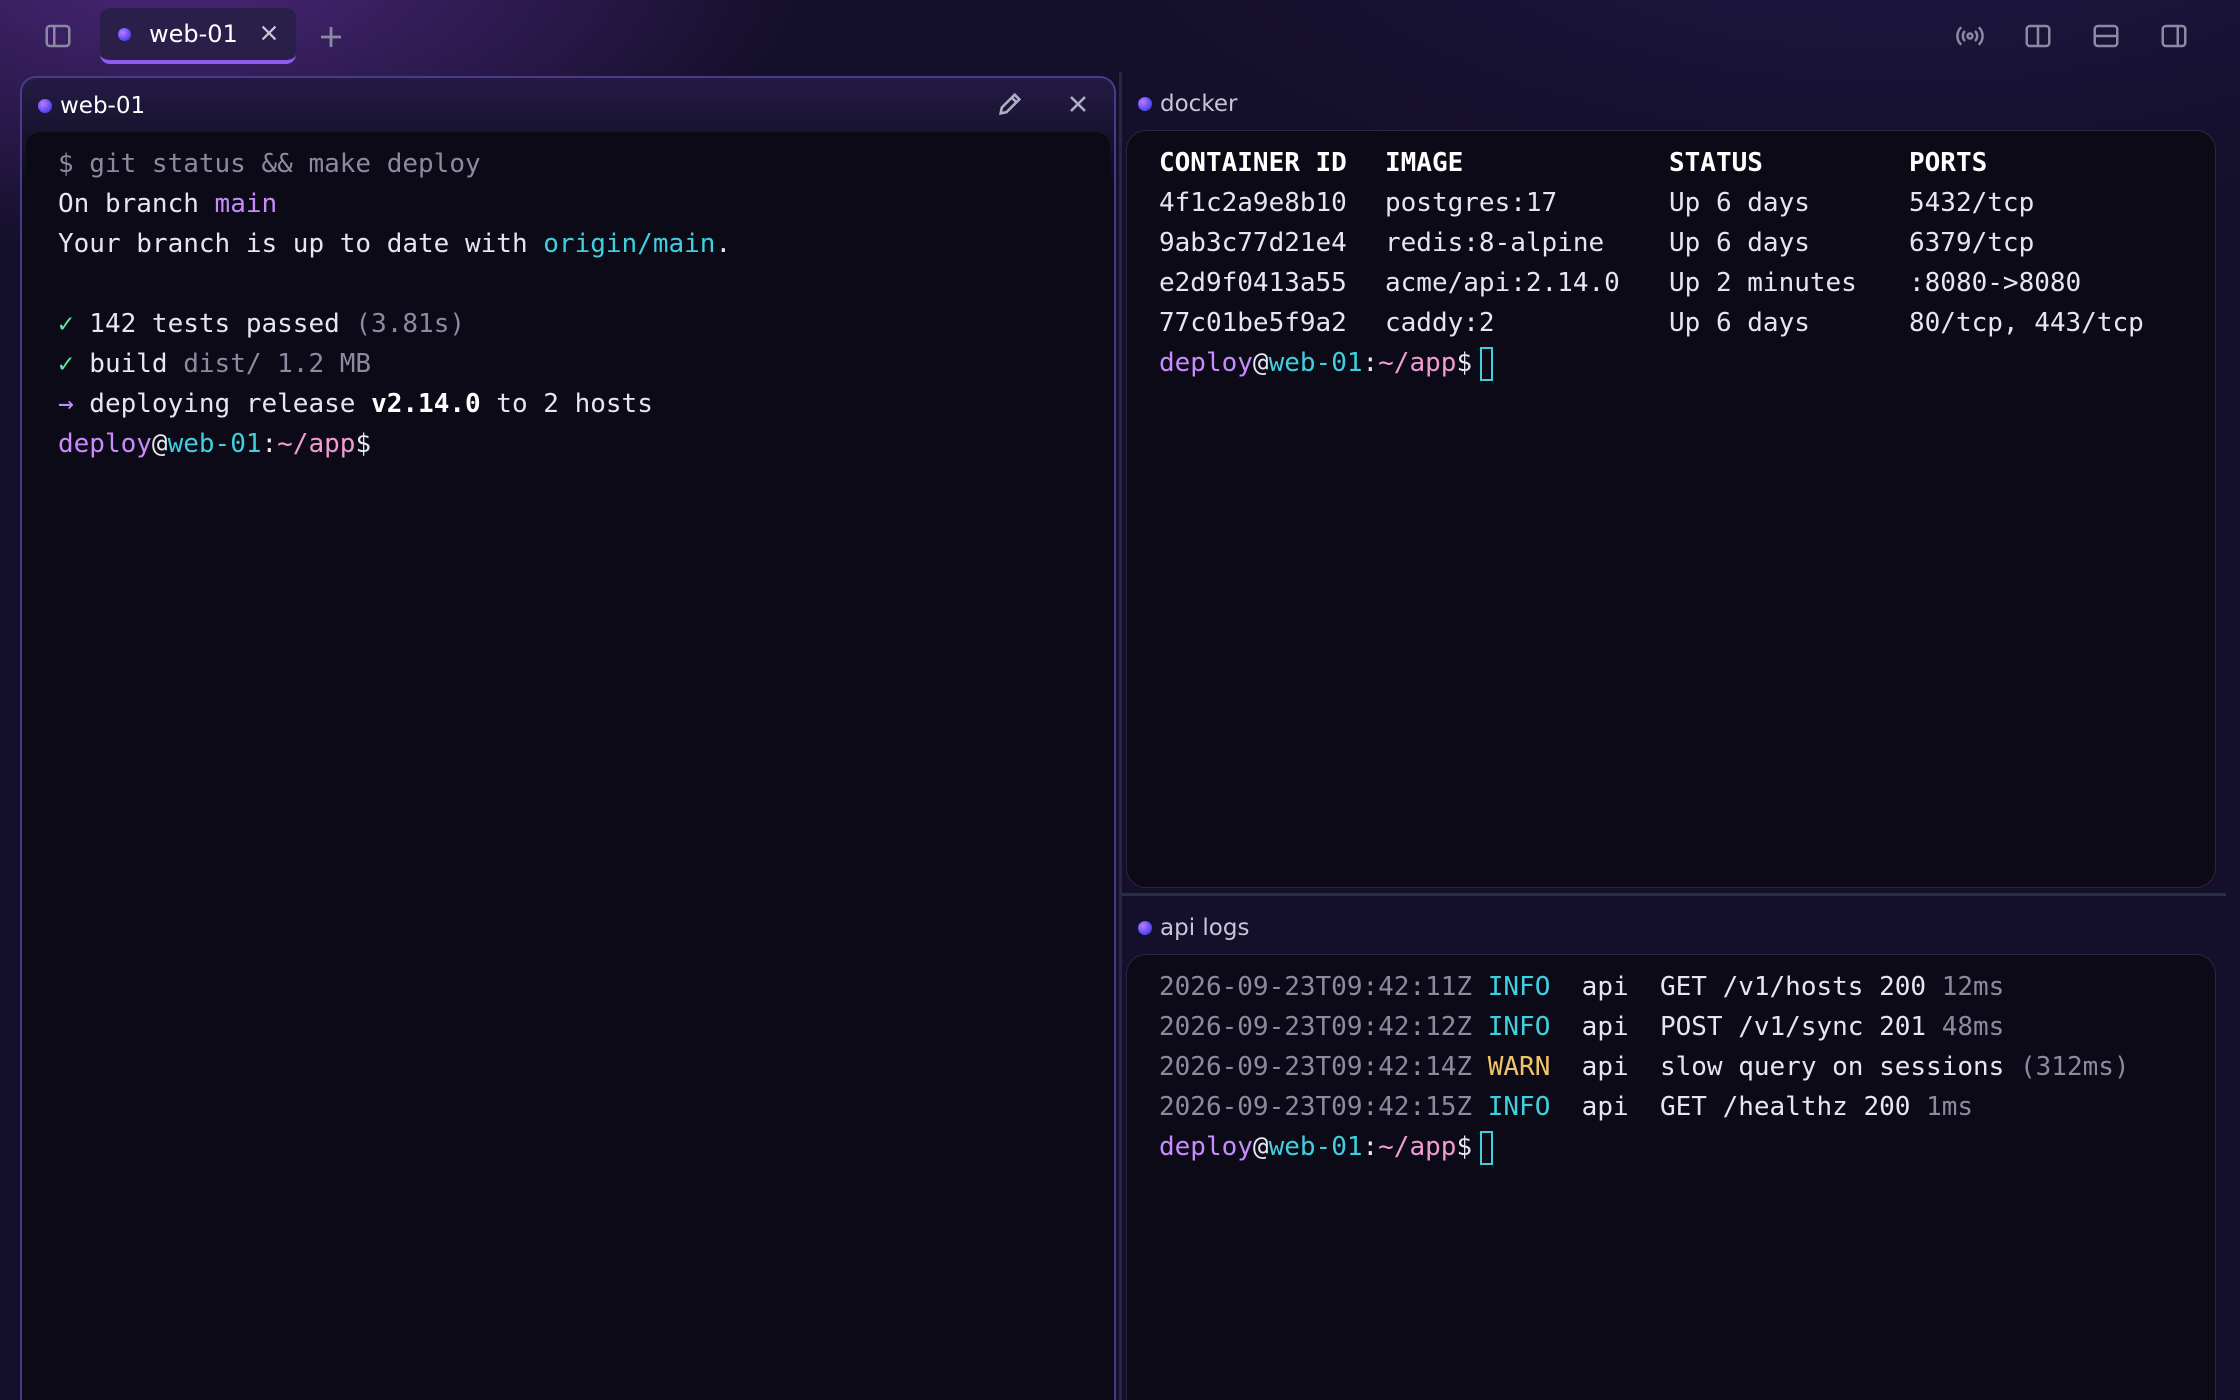 This screenshot has width=2240, height=1400. I want to click on container-ports: 80/tcp, 443/tcp, so click(2026, 323).